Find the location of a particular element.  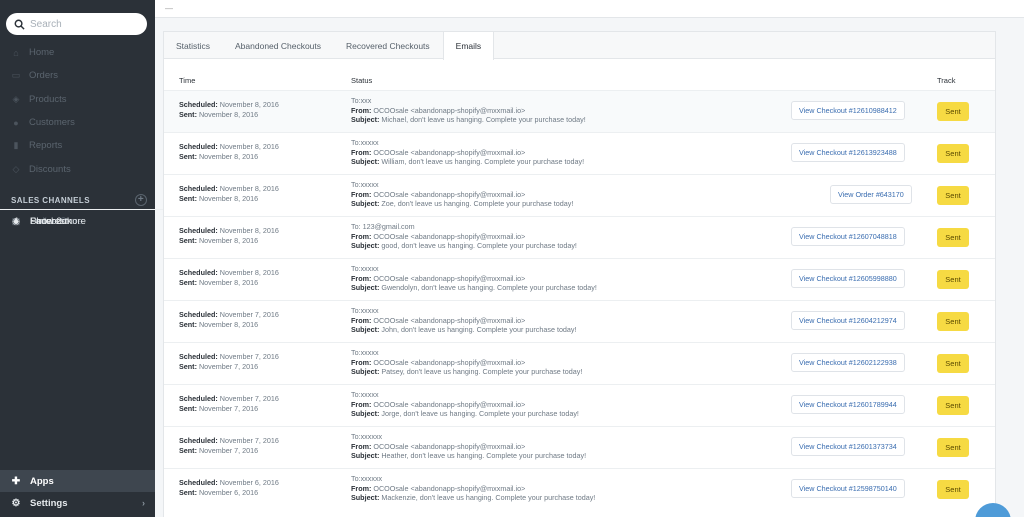

apps-icon: ✚ is located at coordinates (16, 481).